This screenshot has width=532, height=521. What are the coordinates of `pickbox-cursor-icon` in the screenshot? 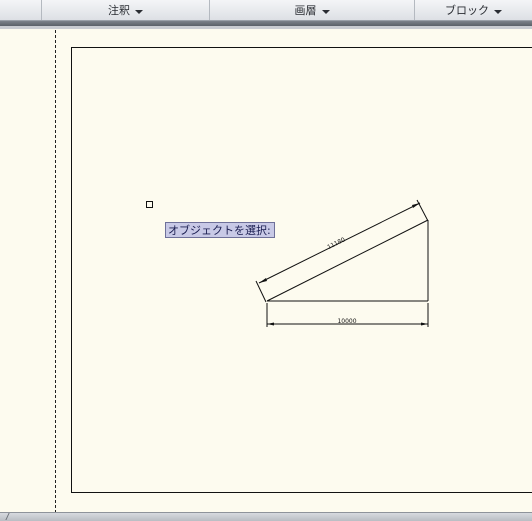 It's located at (150, 205).